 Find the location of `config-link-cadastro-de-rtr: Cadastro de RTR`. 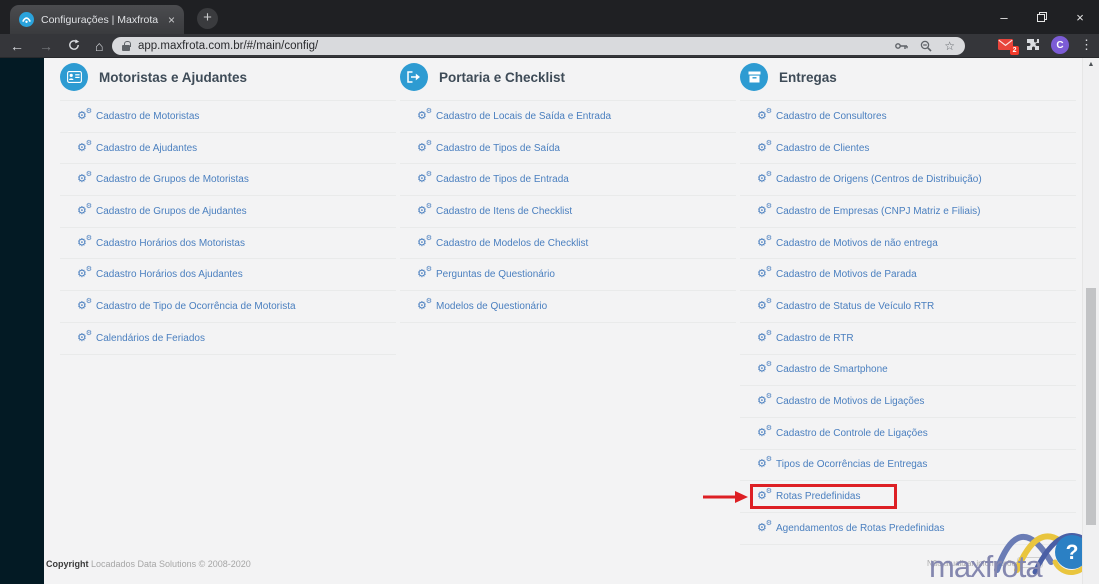

config-link-cadastro-de-rtr: Cadastro de RTR is located at coordinates (908, 339).